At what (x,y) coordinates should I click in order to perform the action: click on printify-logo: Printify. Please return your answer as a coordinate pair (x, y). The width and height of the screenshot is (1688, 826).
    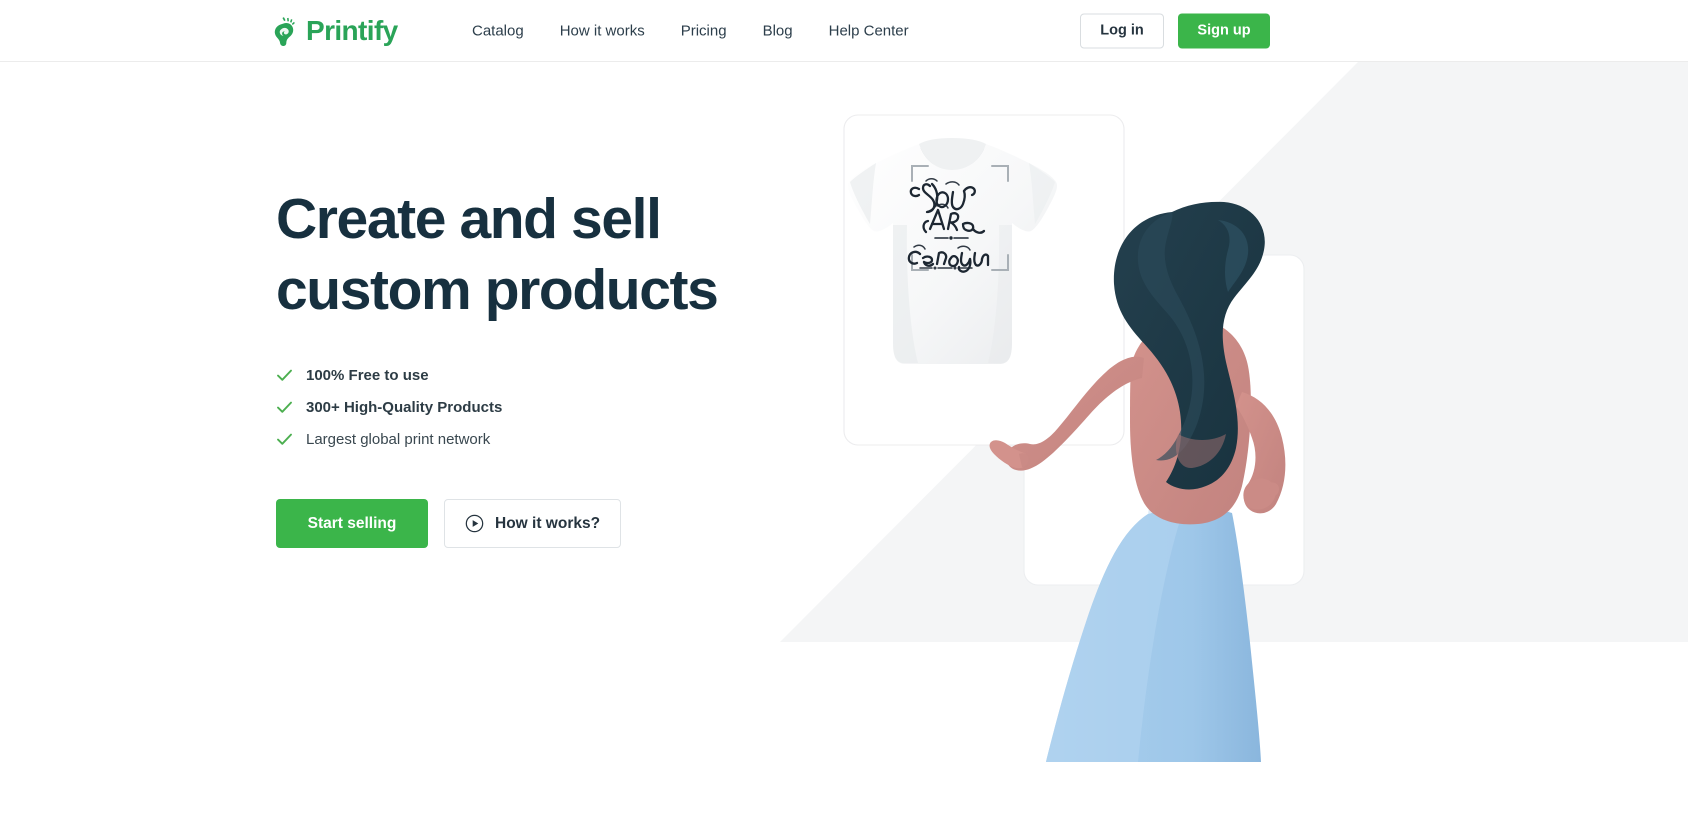
    Looking at the image, I should click on (335, 31).